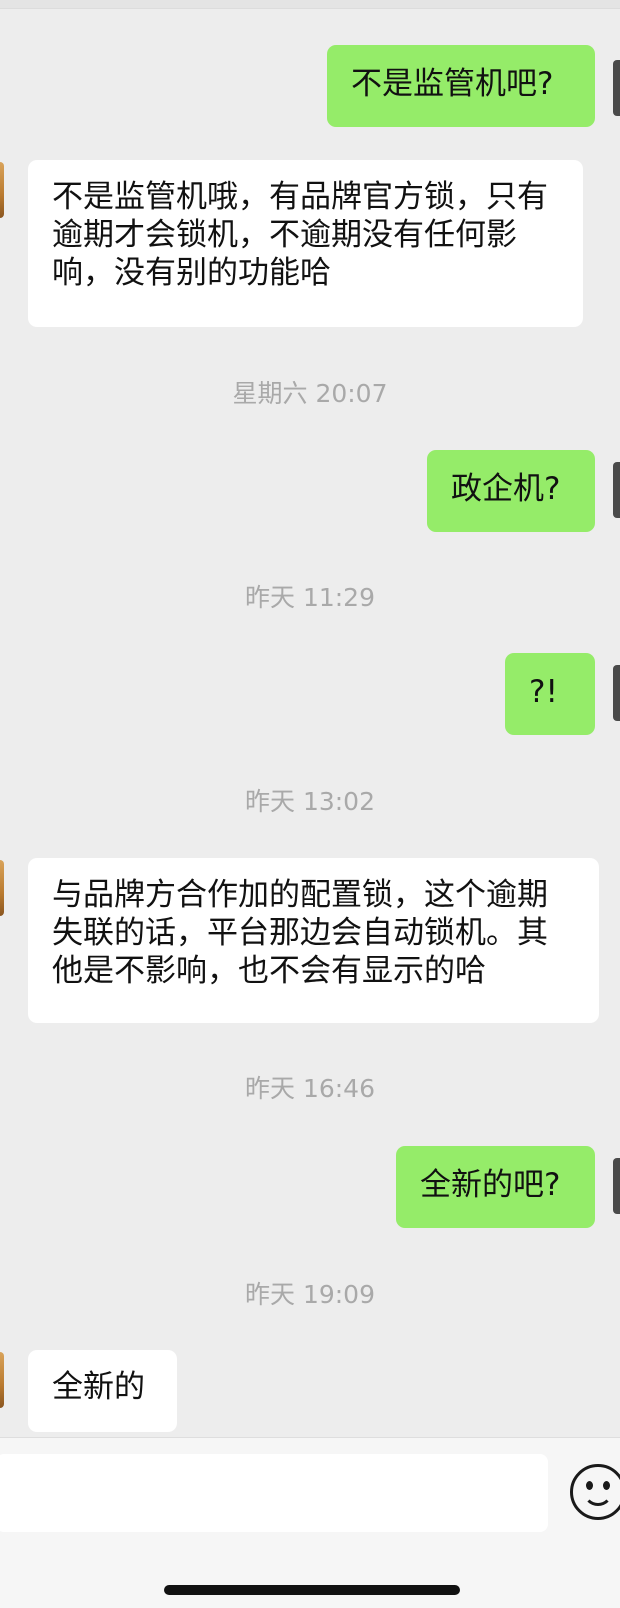  Describe the element at coordinates (310, 1294) in the screenshot. I see `timestamp: 昨天 19:09` at that location.